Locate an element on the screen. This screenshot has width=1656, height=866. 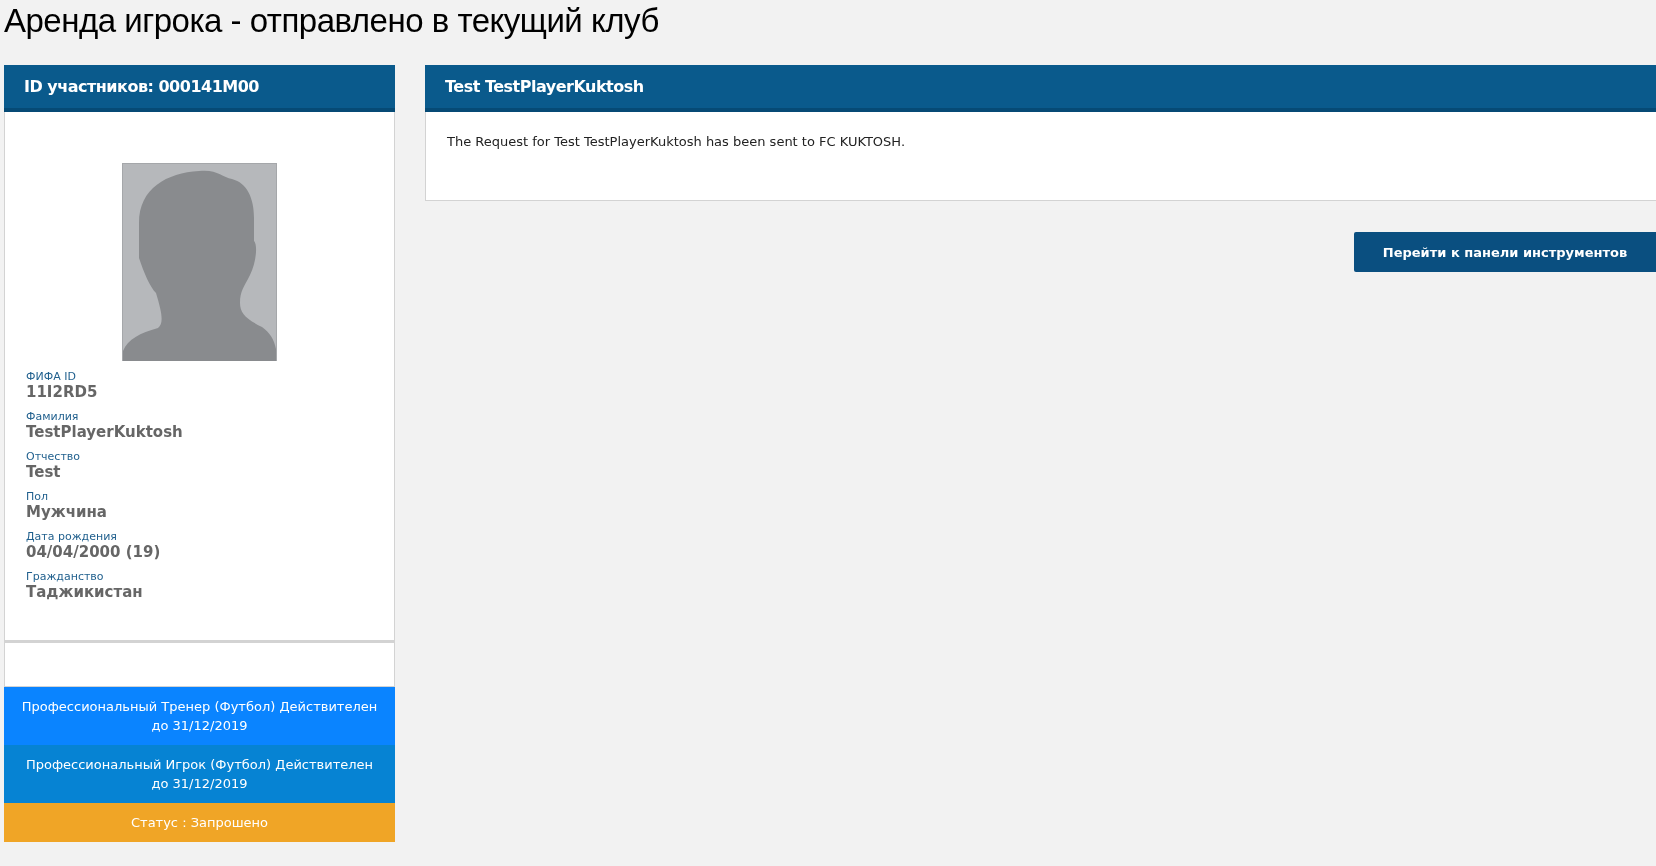
avatar-silhouette-icon is located at coordinates (199, 262).